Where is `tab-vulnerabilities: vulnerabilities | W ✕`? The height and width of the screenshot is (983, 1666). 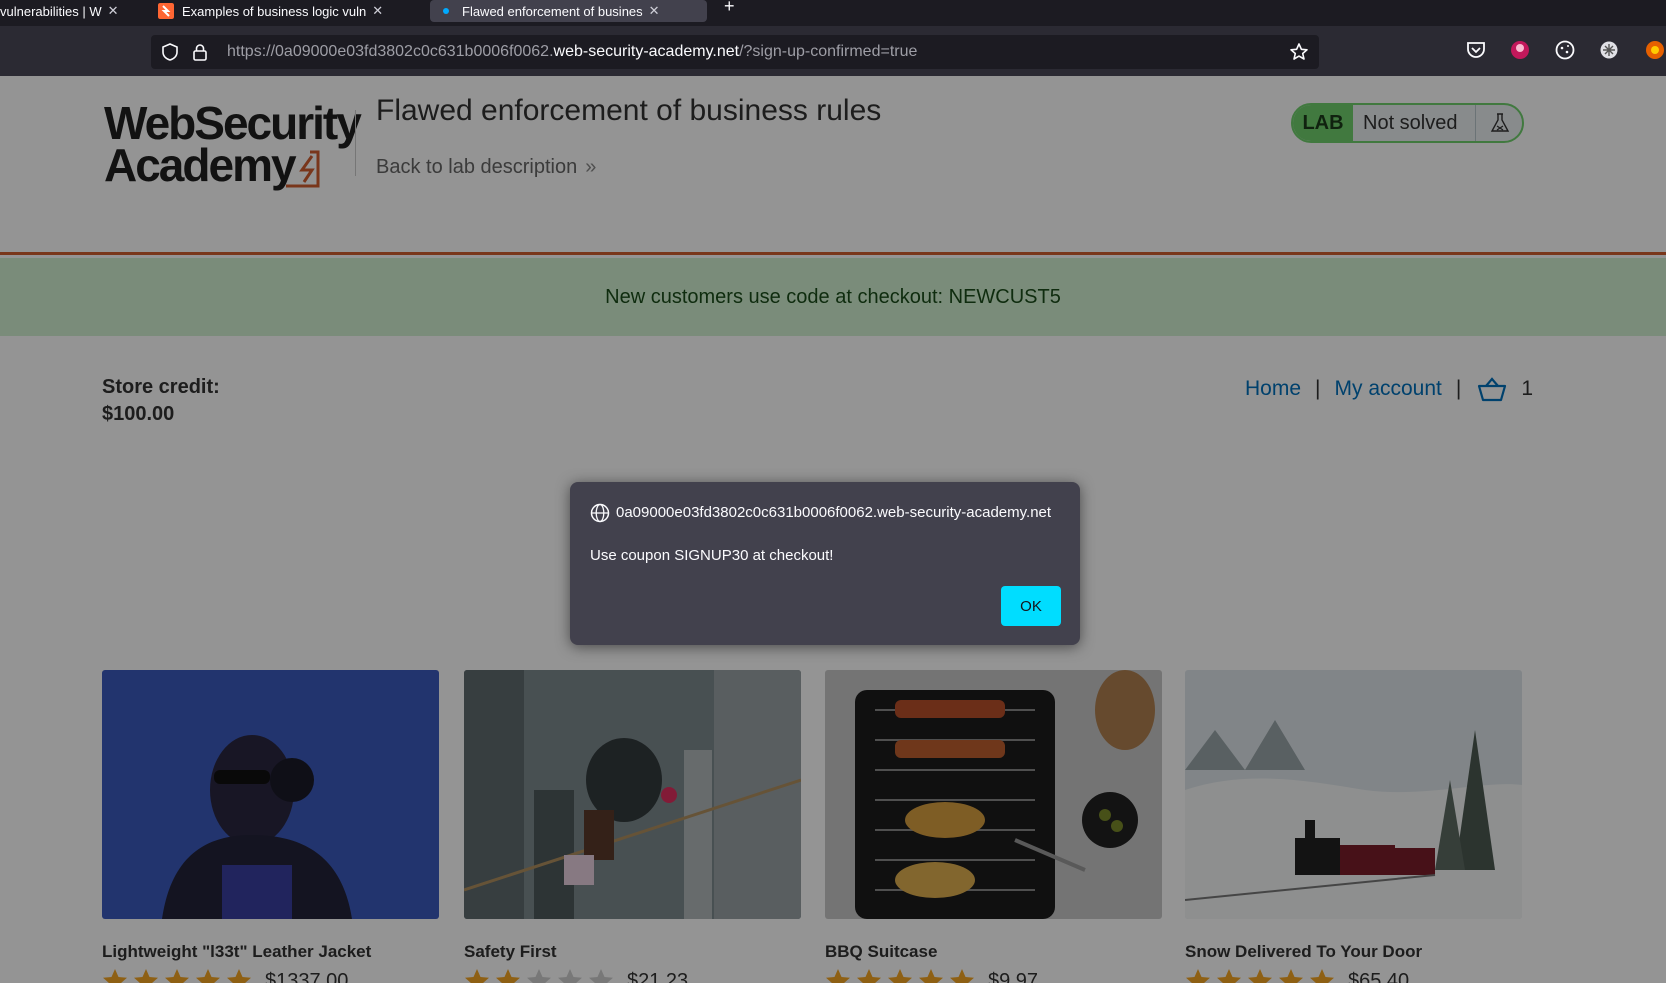 tab-vulnerabilities: vulnerabilities | W ✕ is located at coordinates (66, 11).